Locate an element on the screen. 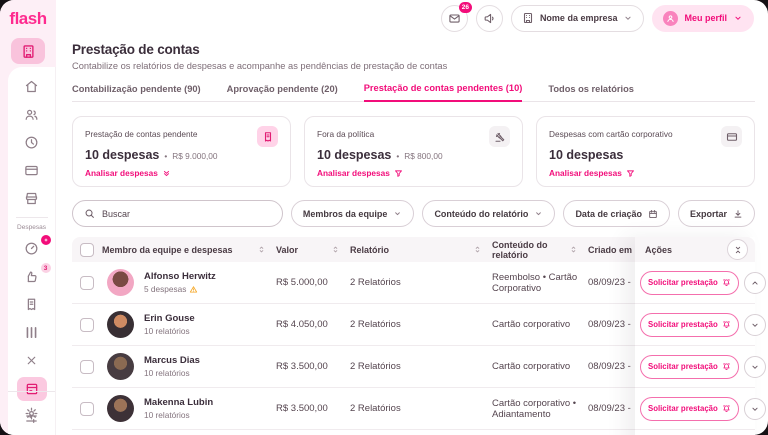 This screenshot has height=435, width=768. page-title: Prestação de contas is located at coordinates (136, 49).